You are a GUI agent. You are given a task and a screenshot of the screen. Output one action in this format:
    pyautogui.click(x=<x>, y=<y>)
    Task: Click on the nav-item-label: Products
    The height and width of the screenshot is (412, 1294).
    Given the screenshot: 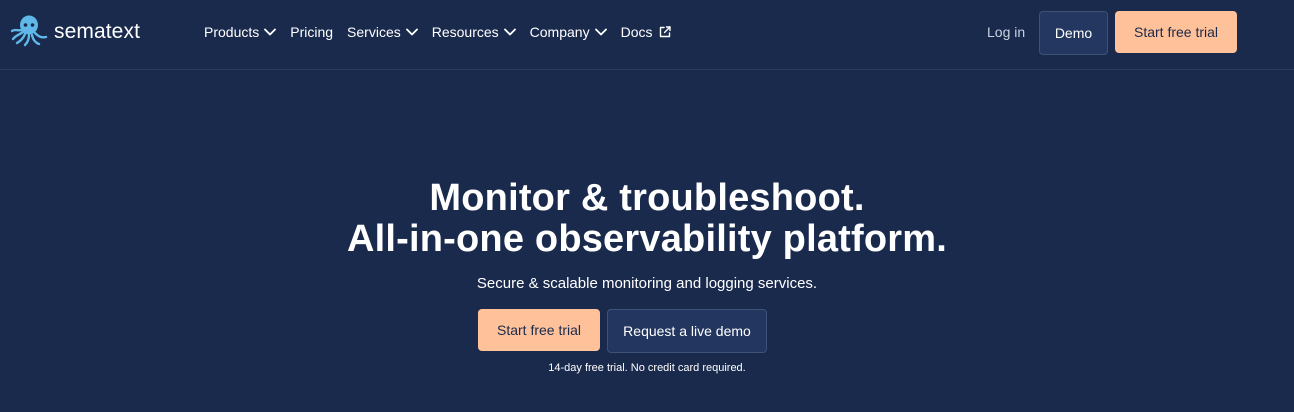 What is the action you would take?
    pyautogui.click(x=232, y=32)
    